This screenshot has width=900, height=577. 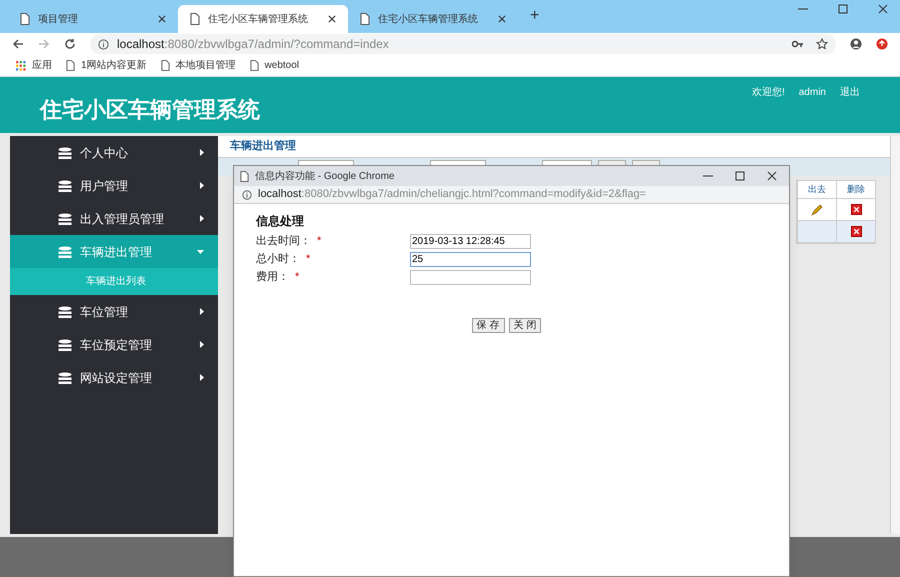 I want to click on popup-title: 信息内容功能 - Google Chrome, so click(x=325, y=177).